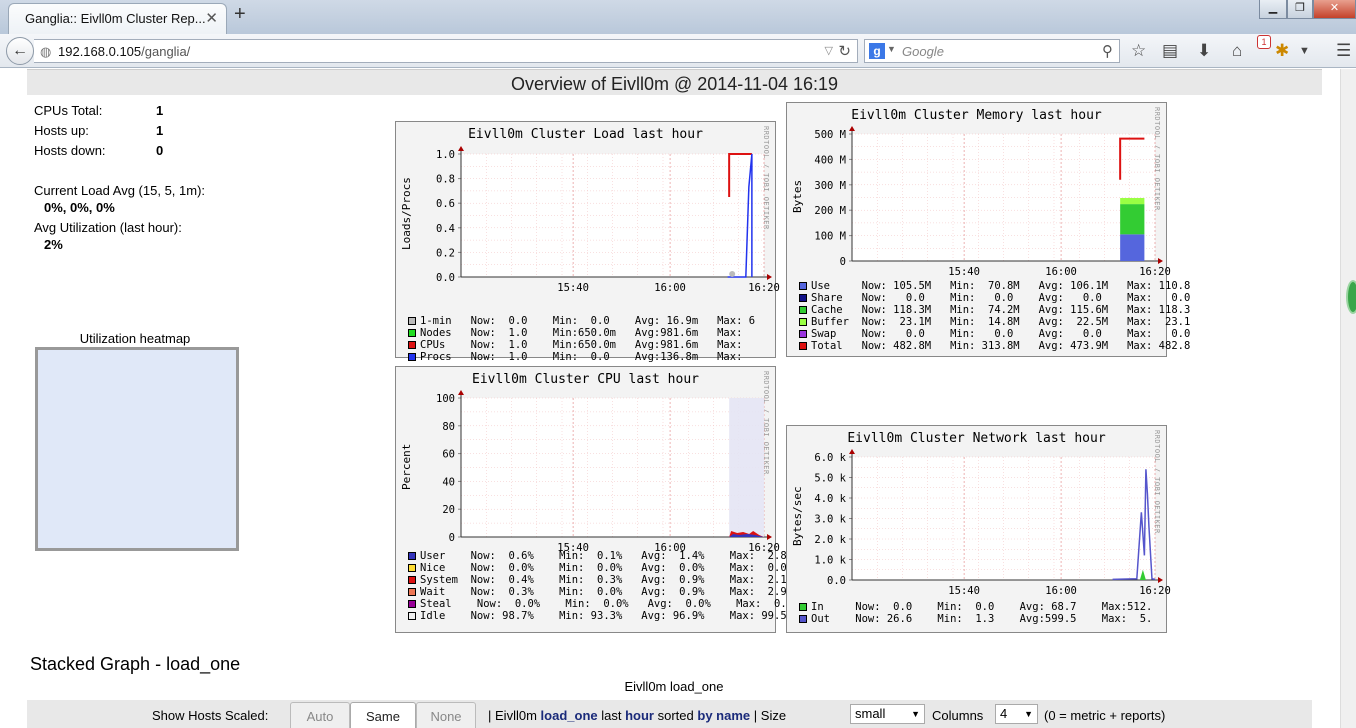  What do you see at coordinates (724, 715) in the screenshot?
I see `sort-name: by name` at bounding box center [724, 715].